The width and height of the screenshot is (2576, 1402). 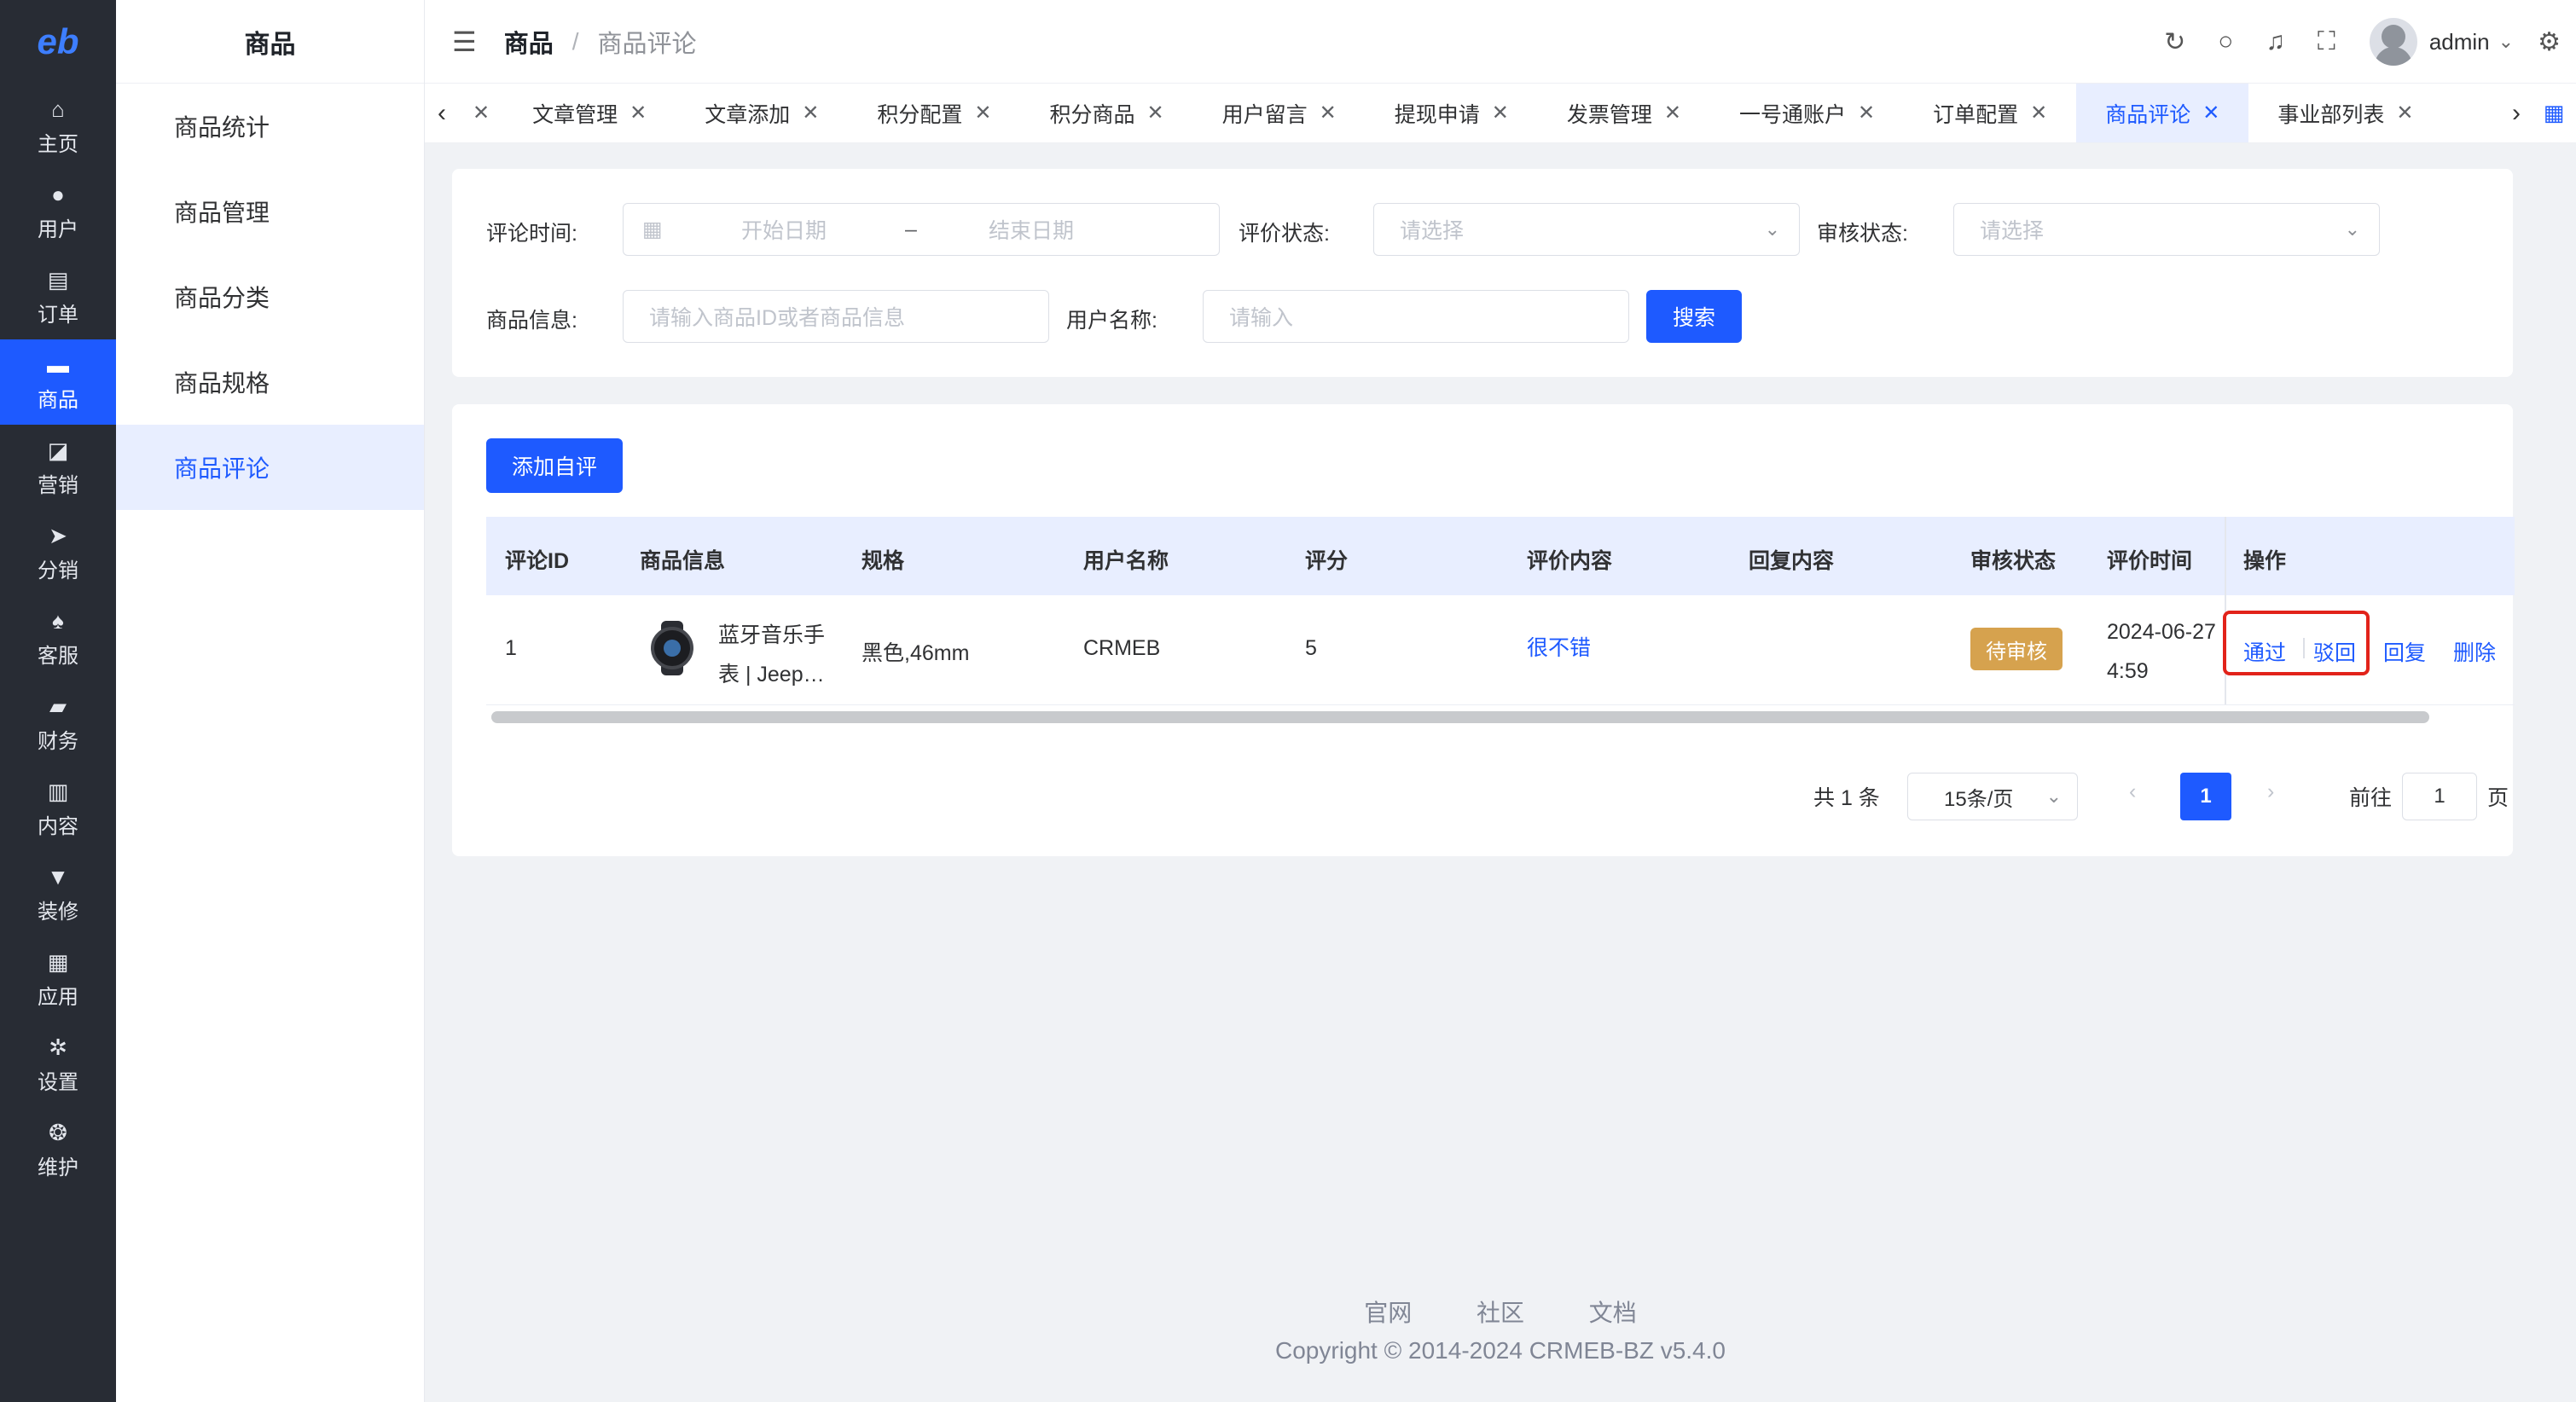 I want to click on rail-item-service: ♠ 客服, so click(x=58, y=638).